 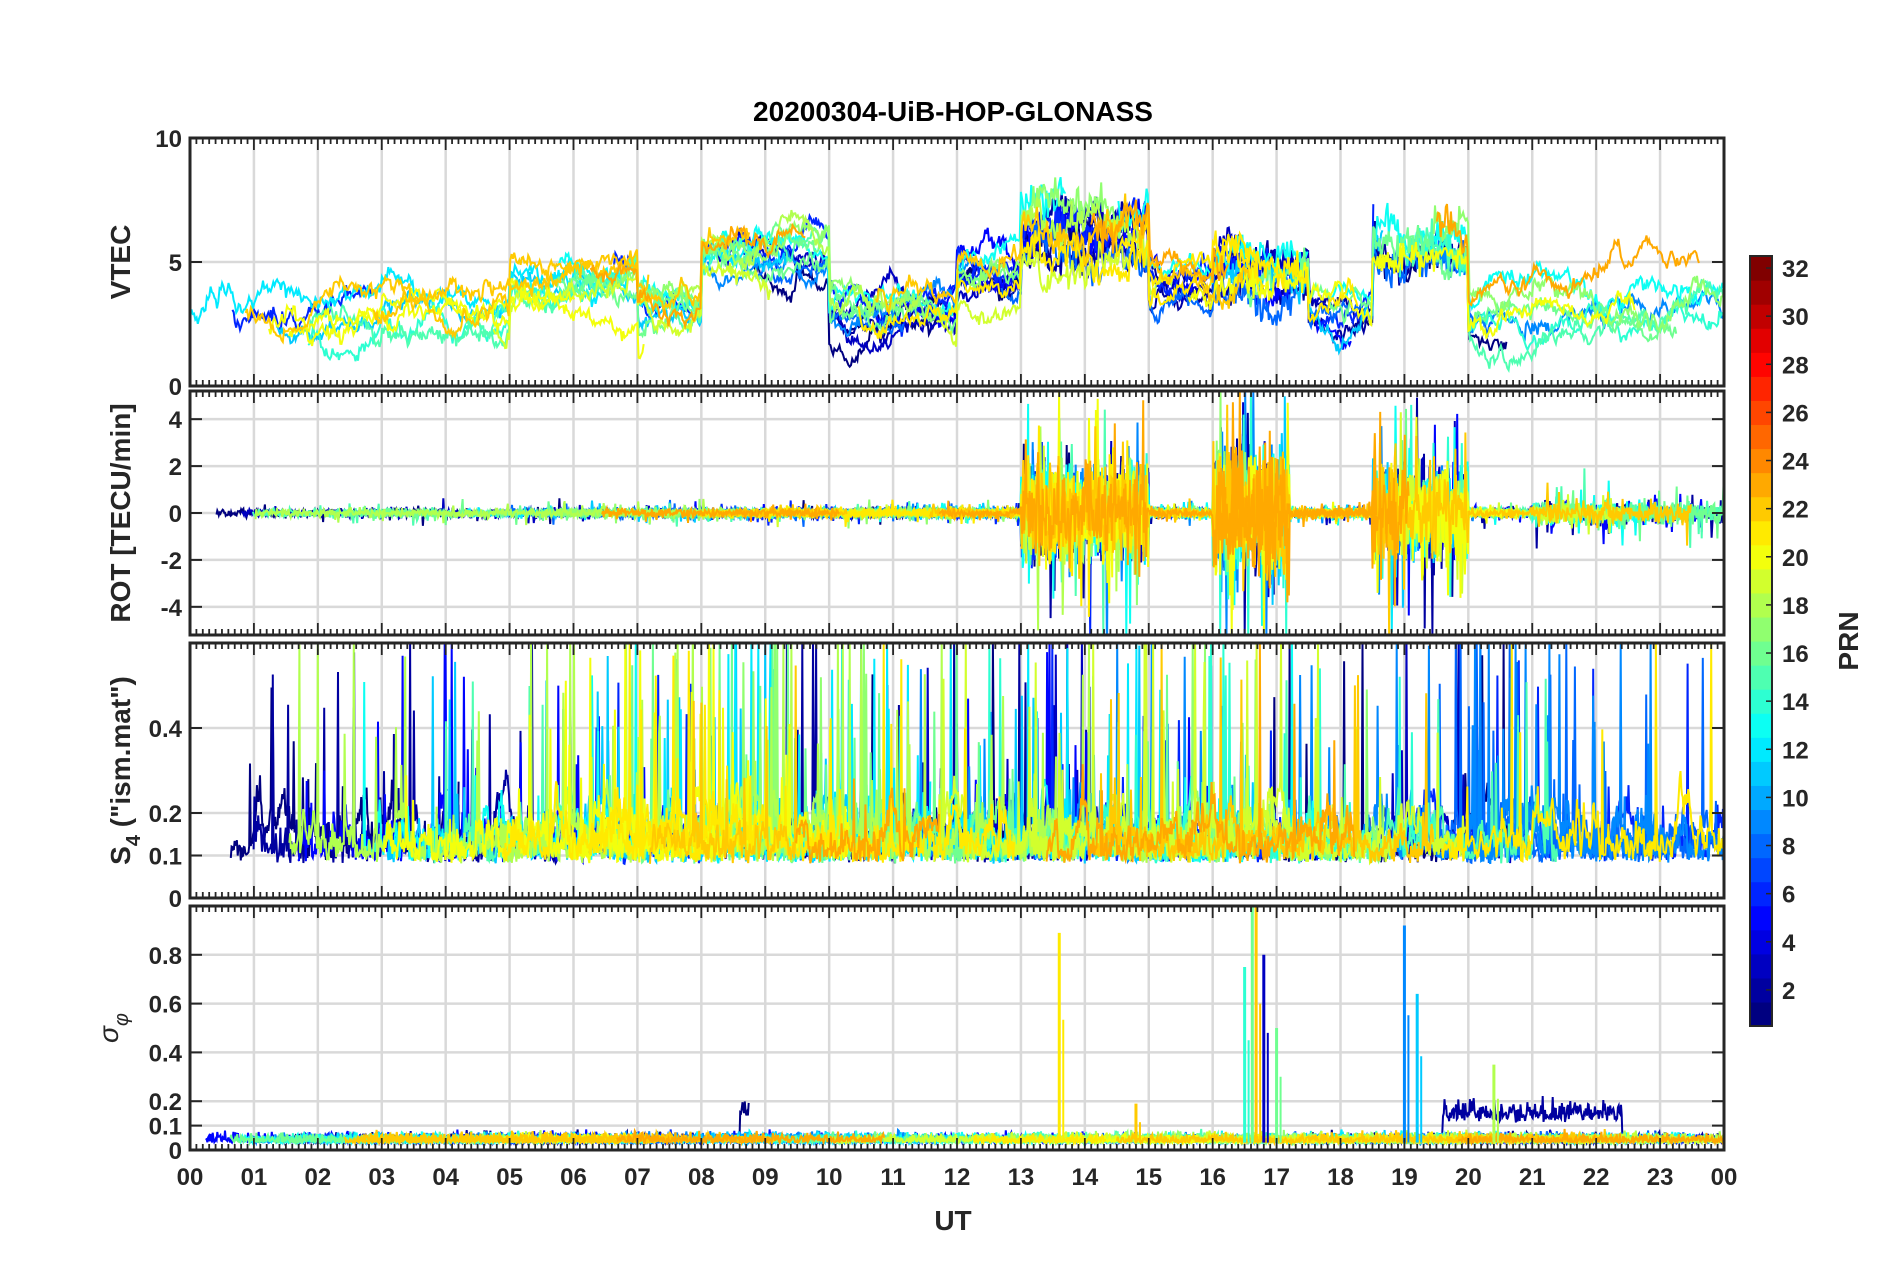 I want to click on colorbar-tick-label: 30, so click(x=1795, y=317).